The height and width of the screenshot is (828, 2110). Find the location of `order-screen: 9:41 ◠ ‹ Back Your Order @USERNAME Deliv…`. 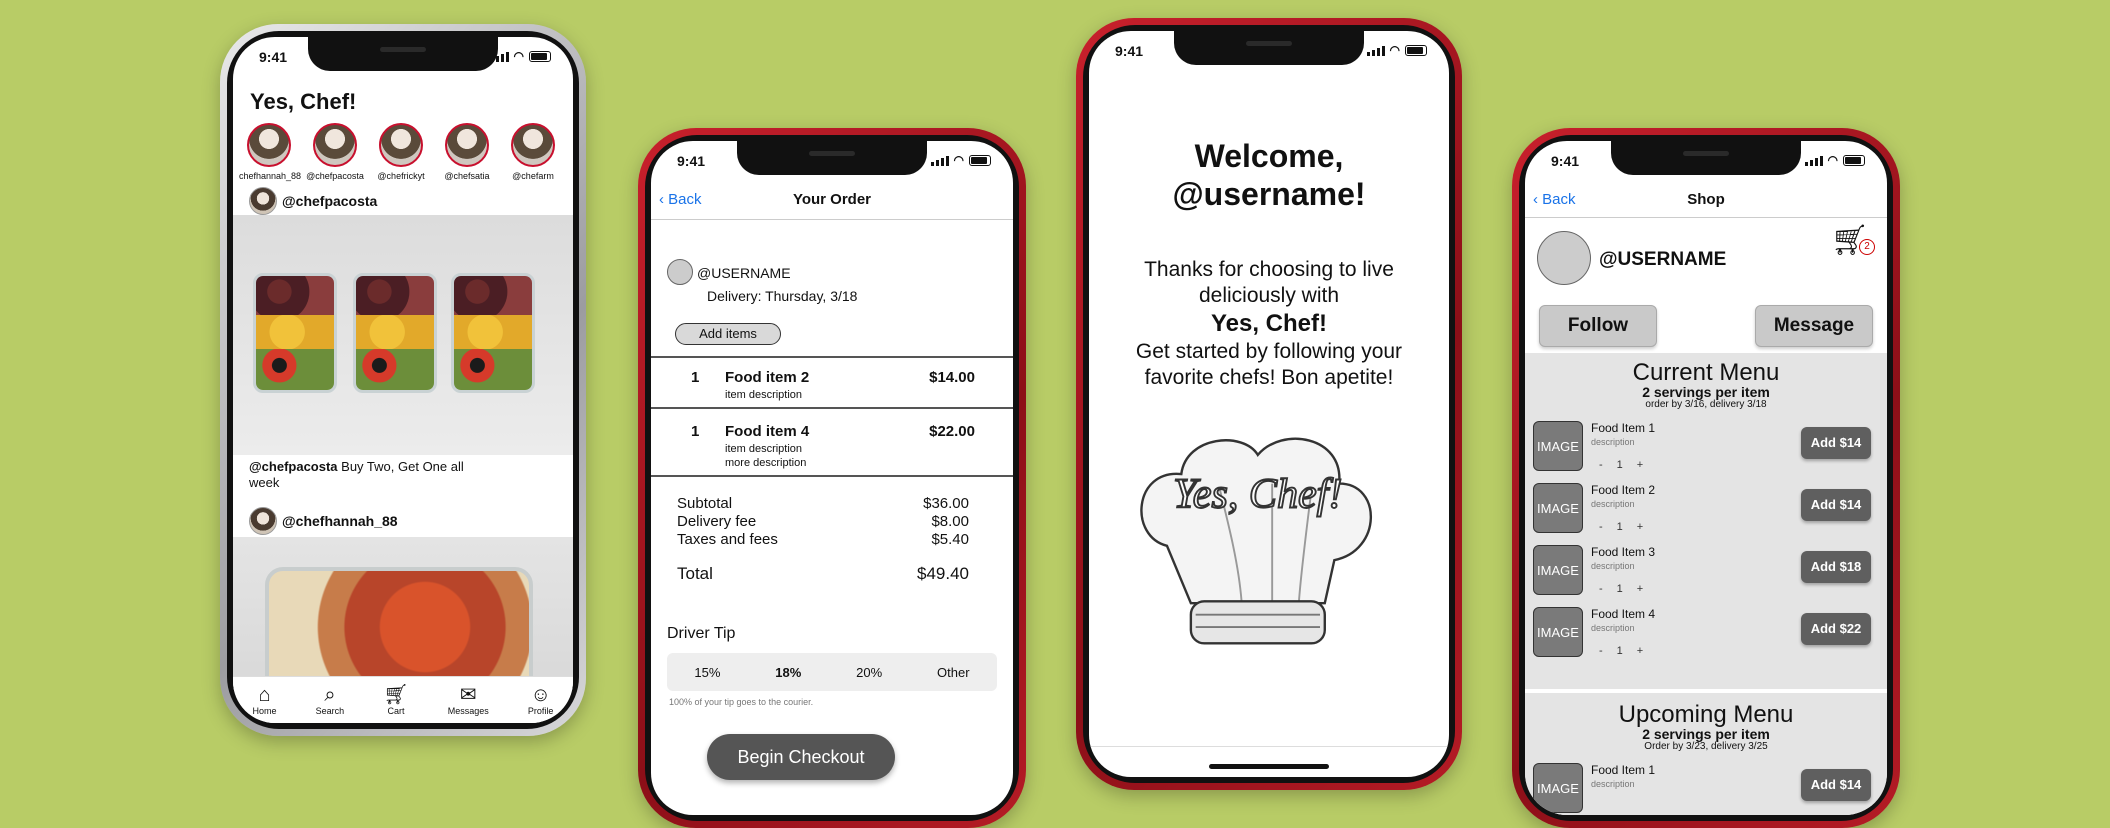

order-screen: 9:41 ◠ ‹ Back Your Order @USERNAME Deliv… is located at coordinates (832, 478).